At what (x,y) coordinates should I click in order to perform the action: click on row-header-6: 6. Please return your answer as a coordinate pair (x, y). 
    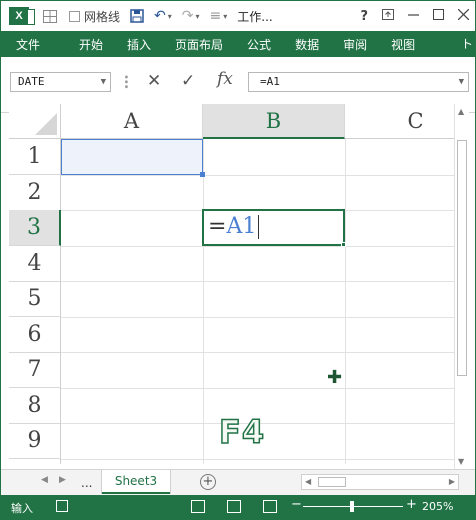
    Looking at the image, I should click on (35, 335).